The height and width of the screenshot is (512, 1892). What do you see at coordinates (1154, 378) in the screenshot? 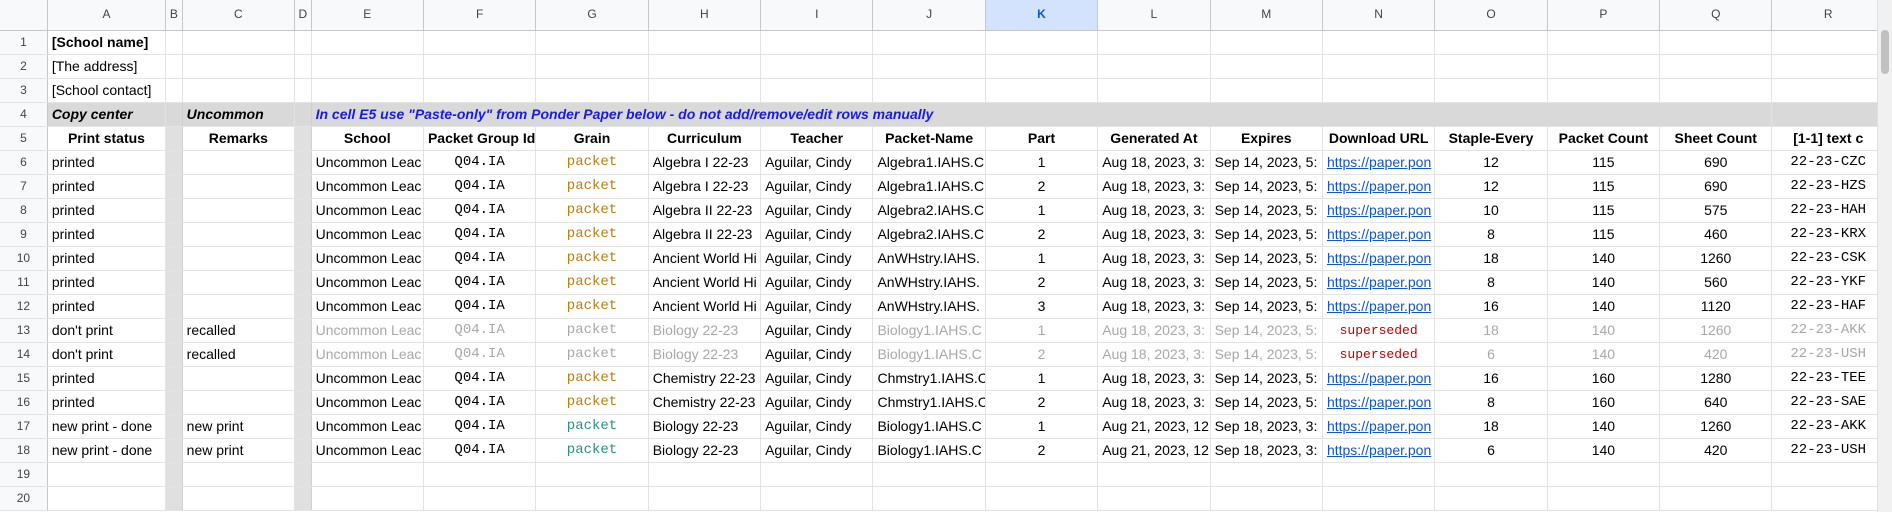
I see `cell-l15: Aug 18, 2023, 3:` at bounding box center [1154, 378].